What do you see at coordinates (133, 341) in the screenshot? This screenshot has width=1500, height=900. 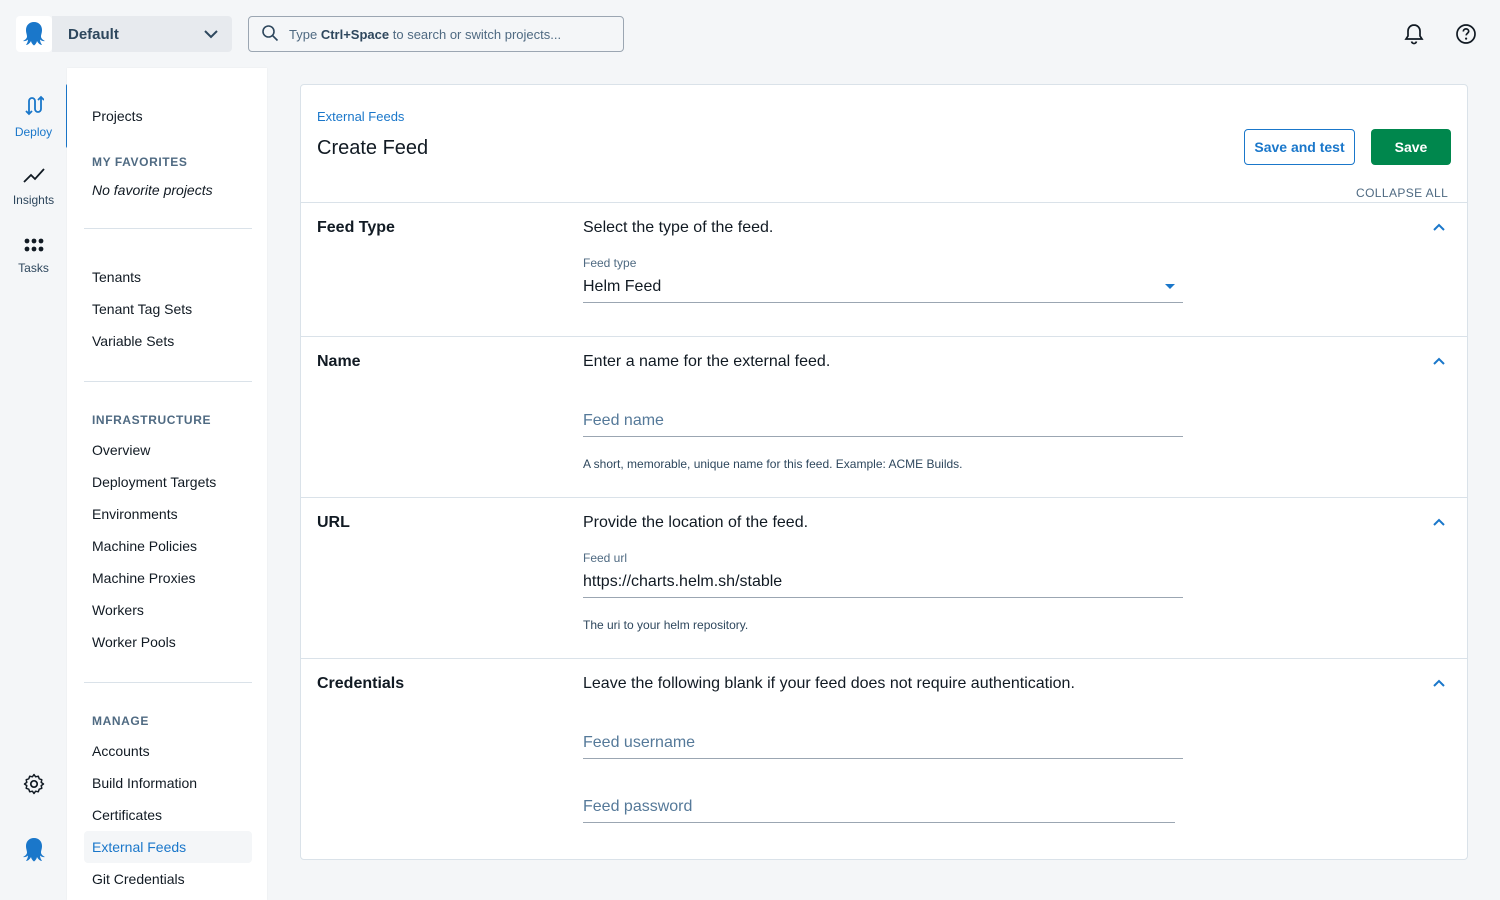 I see `sidebar-item-variable-sets: Variable Sets` at bounding box center [133, 341].